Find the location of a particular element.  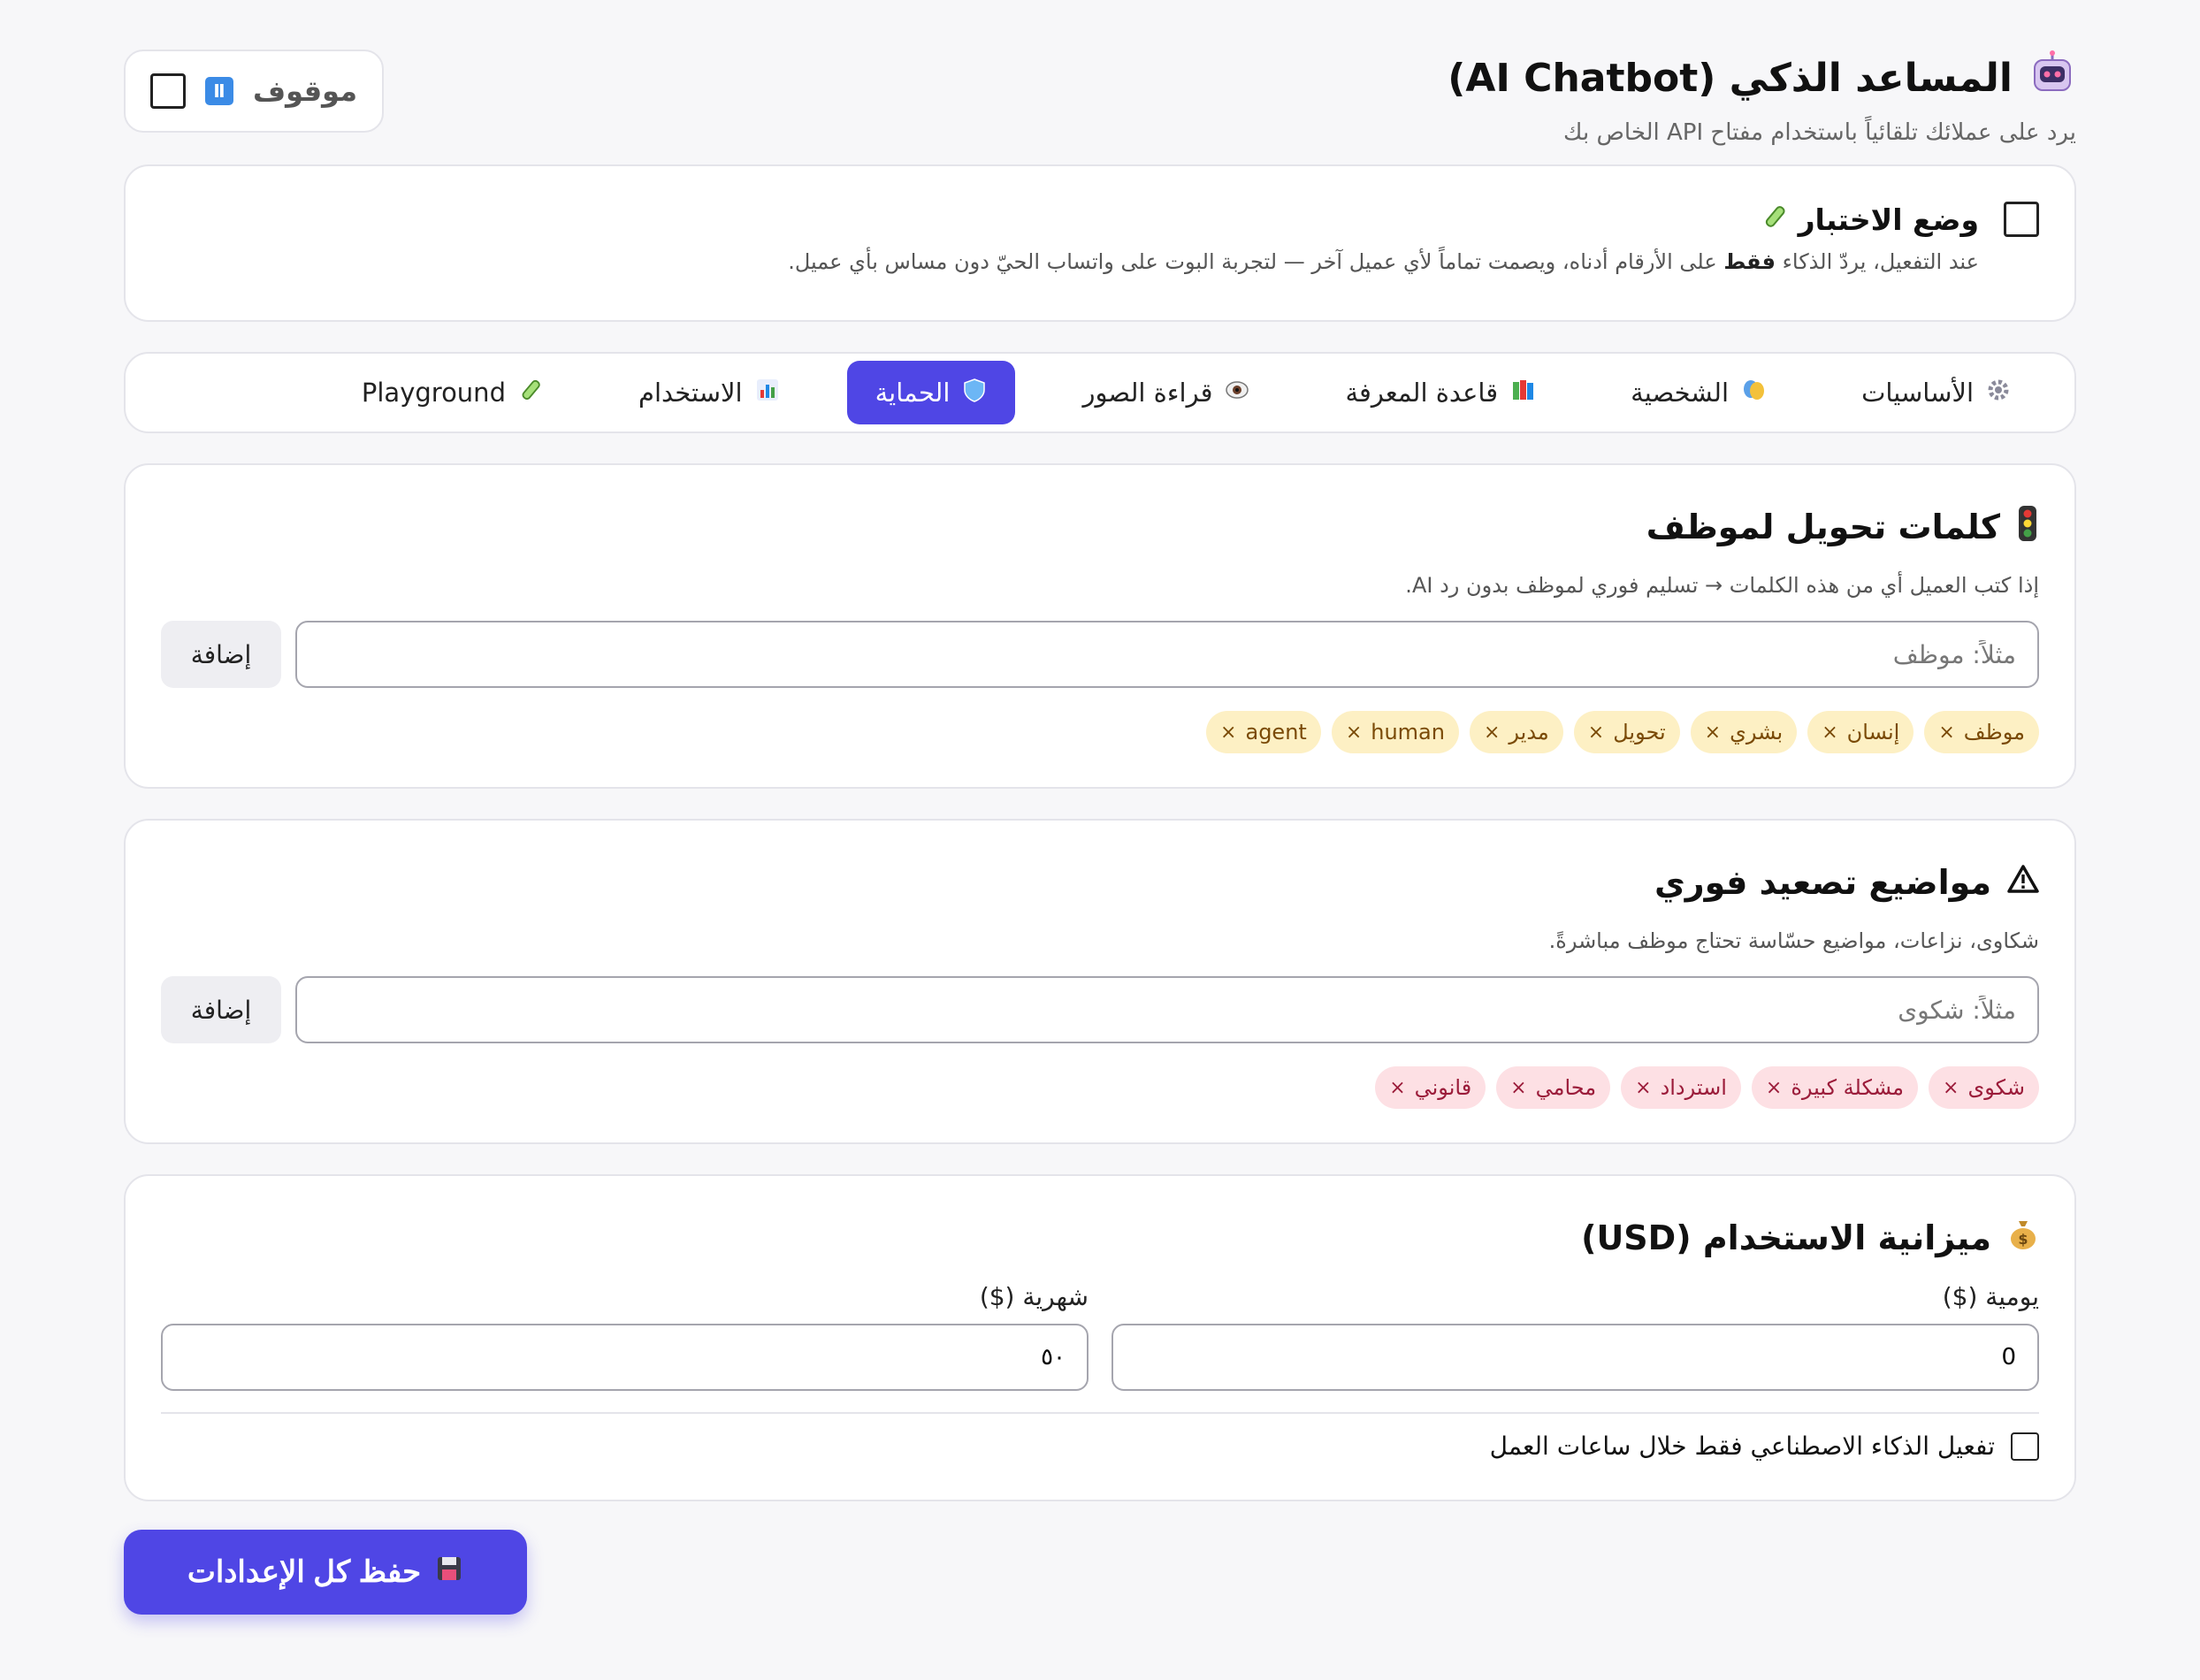

tab-personality: الشخصية is located at coordinates (1698, 392).